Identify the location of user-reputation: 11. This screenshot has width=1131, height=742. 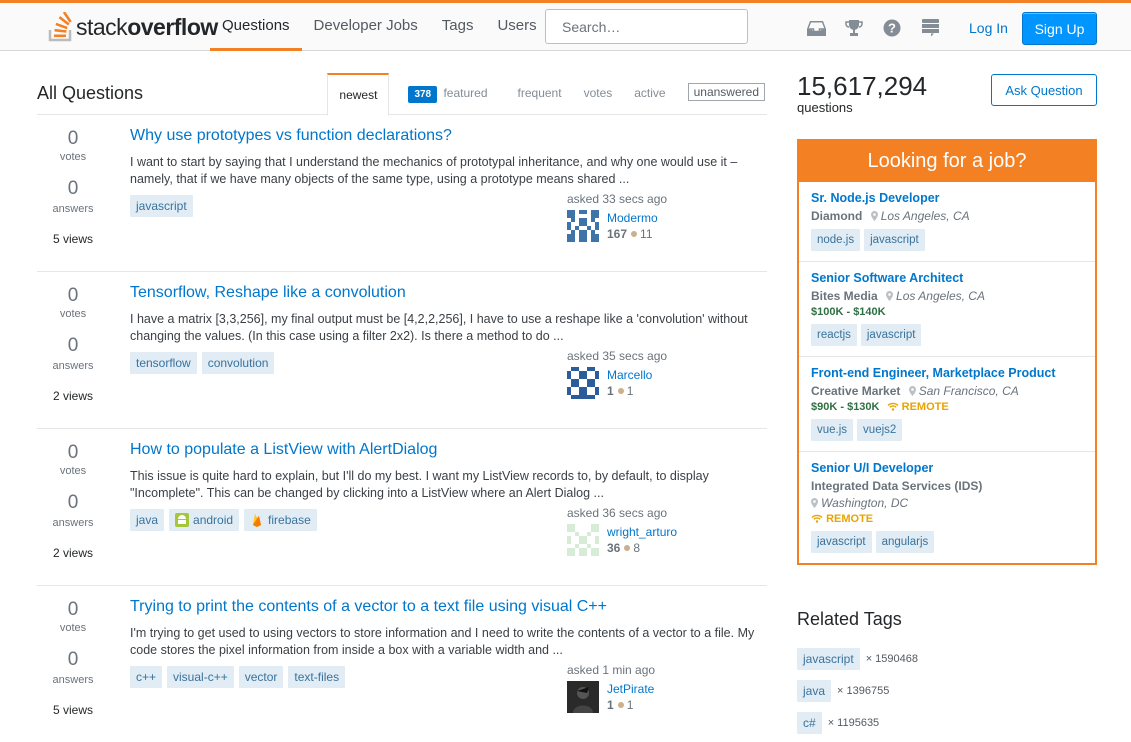
(620, 705).